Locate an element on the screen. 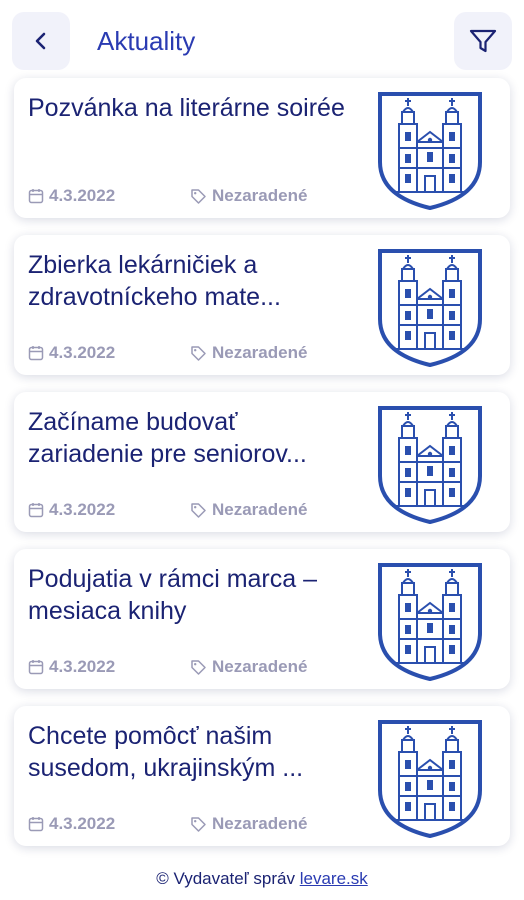  page-title: Aktuality is located at coordinates (146, 41).